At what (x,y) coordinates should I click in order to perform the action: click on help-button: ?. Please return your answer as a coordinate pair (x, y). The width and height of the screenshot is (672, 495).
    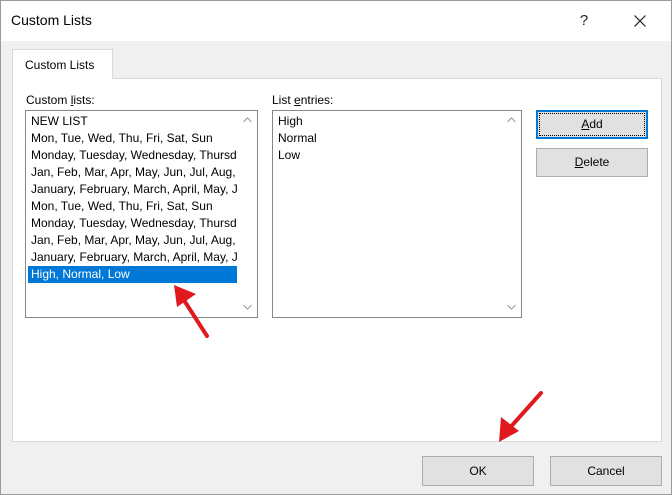
    Looking at the image, I should click on (584, 21).